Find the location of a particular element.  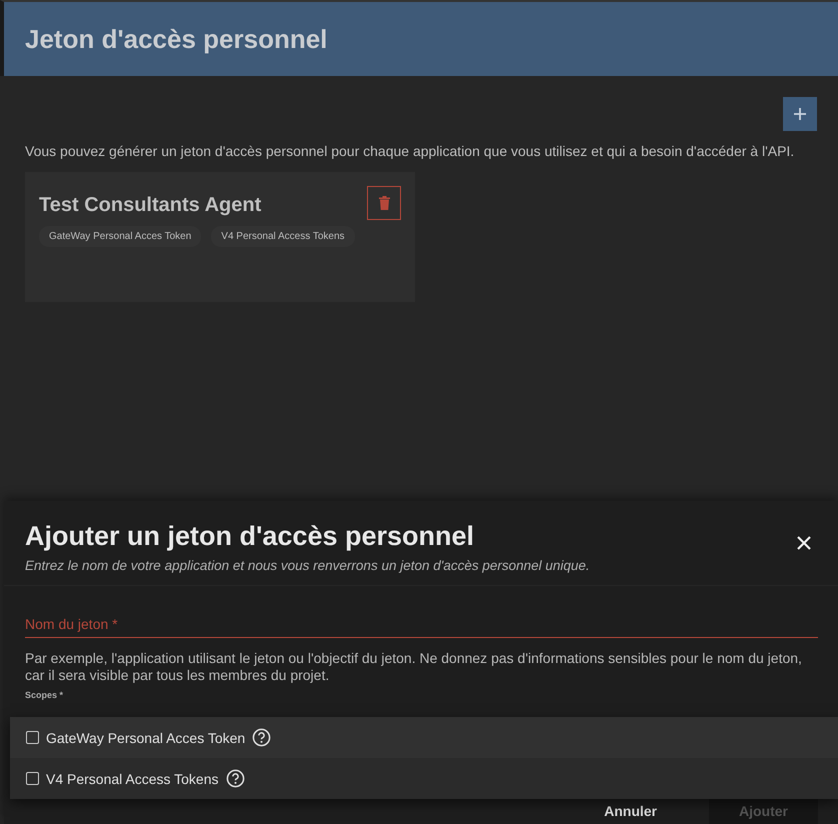

add-button is located at coordinates (800, 114).